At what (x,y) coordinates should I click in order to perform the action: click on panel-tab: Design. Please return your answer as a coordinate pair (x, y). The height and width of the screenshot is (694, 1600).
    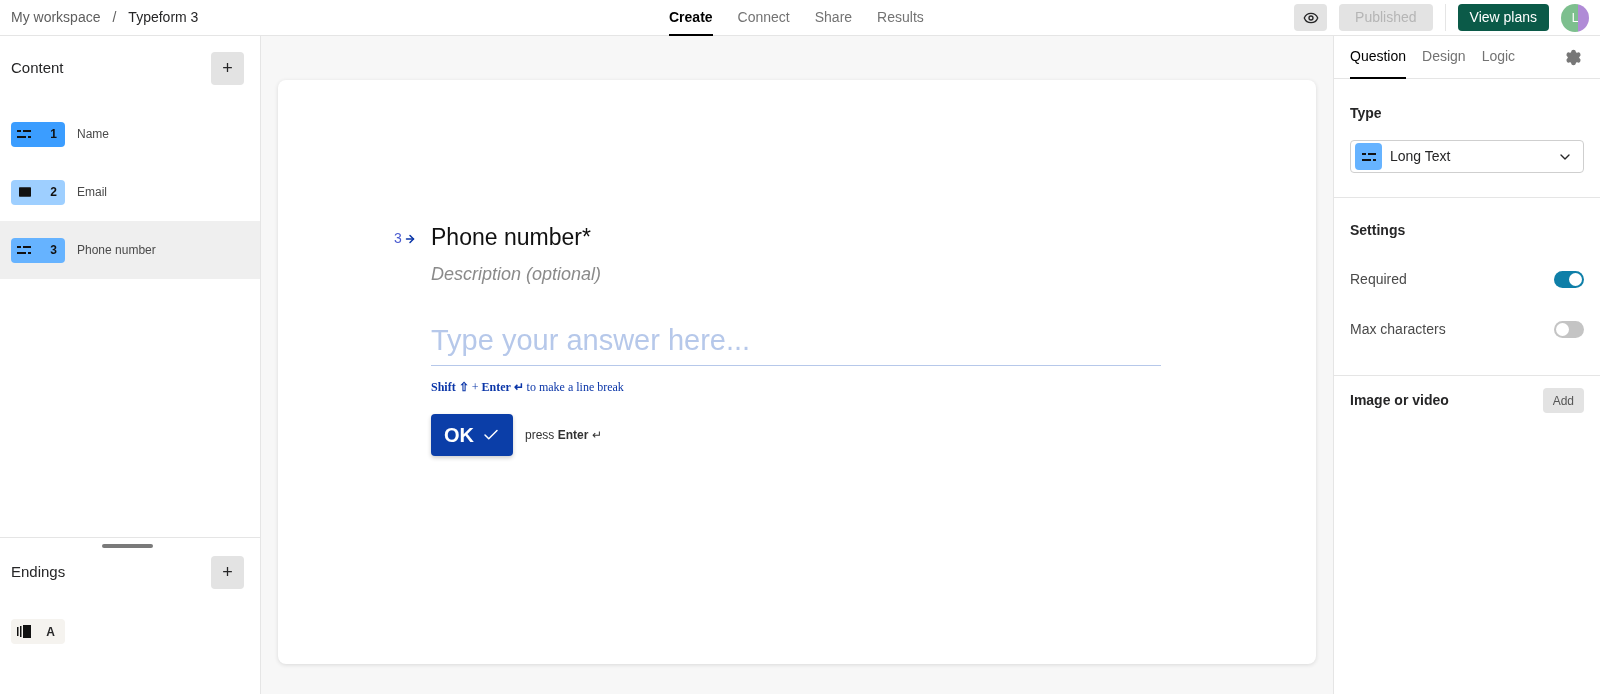
    Looking at the image, I should click on (1444, 57).